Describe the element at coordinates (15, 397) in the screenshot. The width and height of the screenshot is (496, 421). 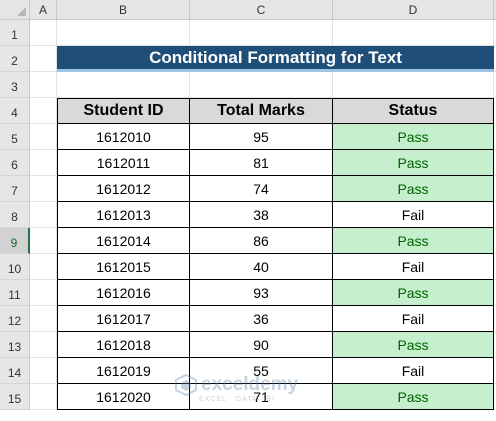
I see `row-header-15: 15` at that location.